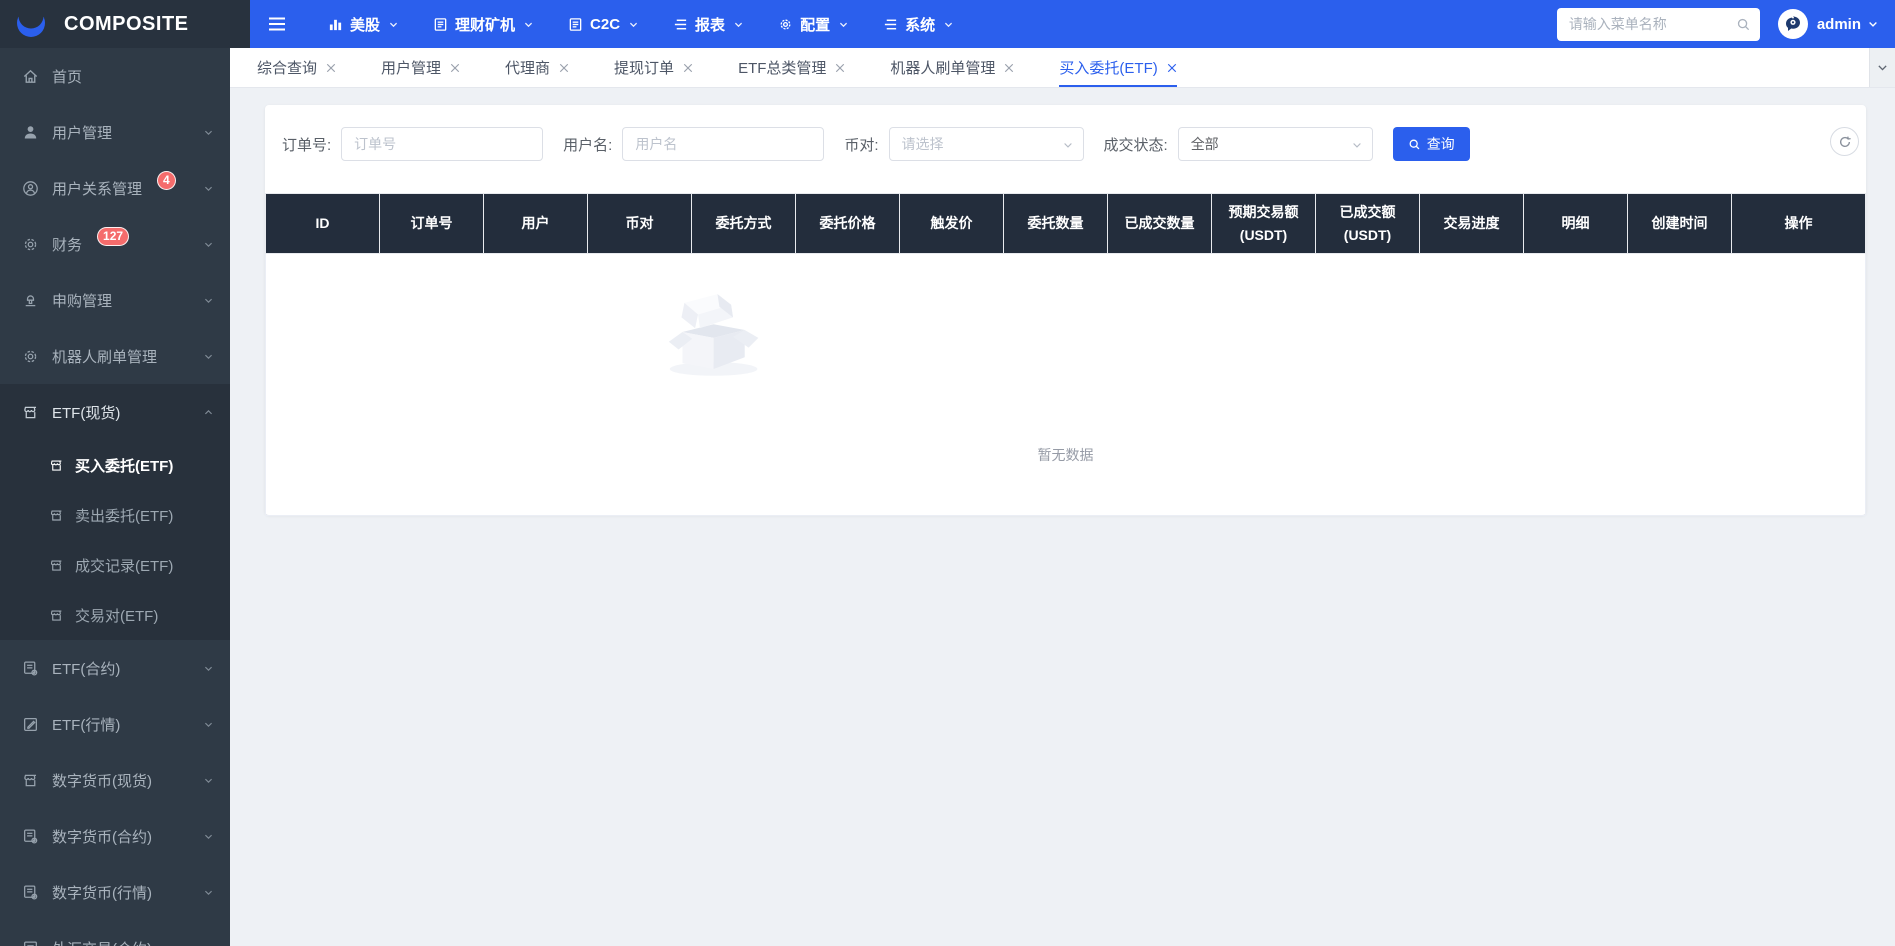  I want to click on column-header: 用户, so click(535, 223).